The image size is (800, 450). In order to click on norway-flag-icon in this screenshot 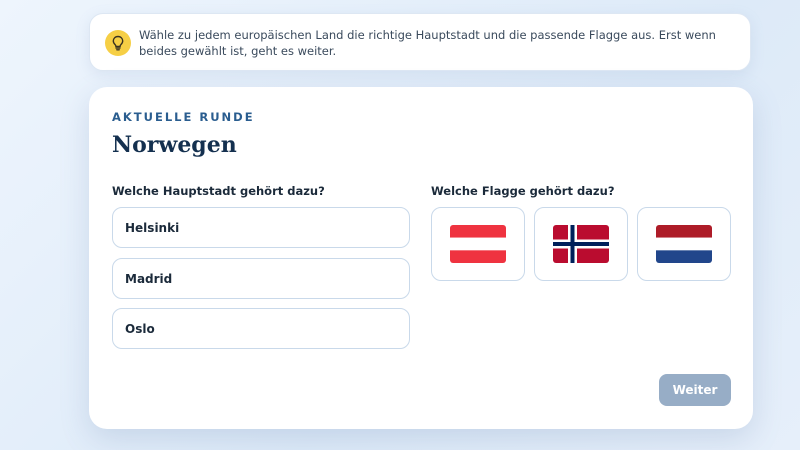, I will do `click(581, 244)`.